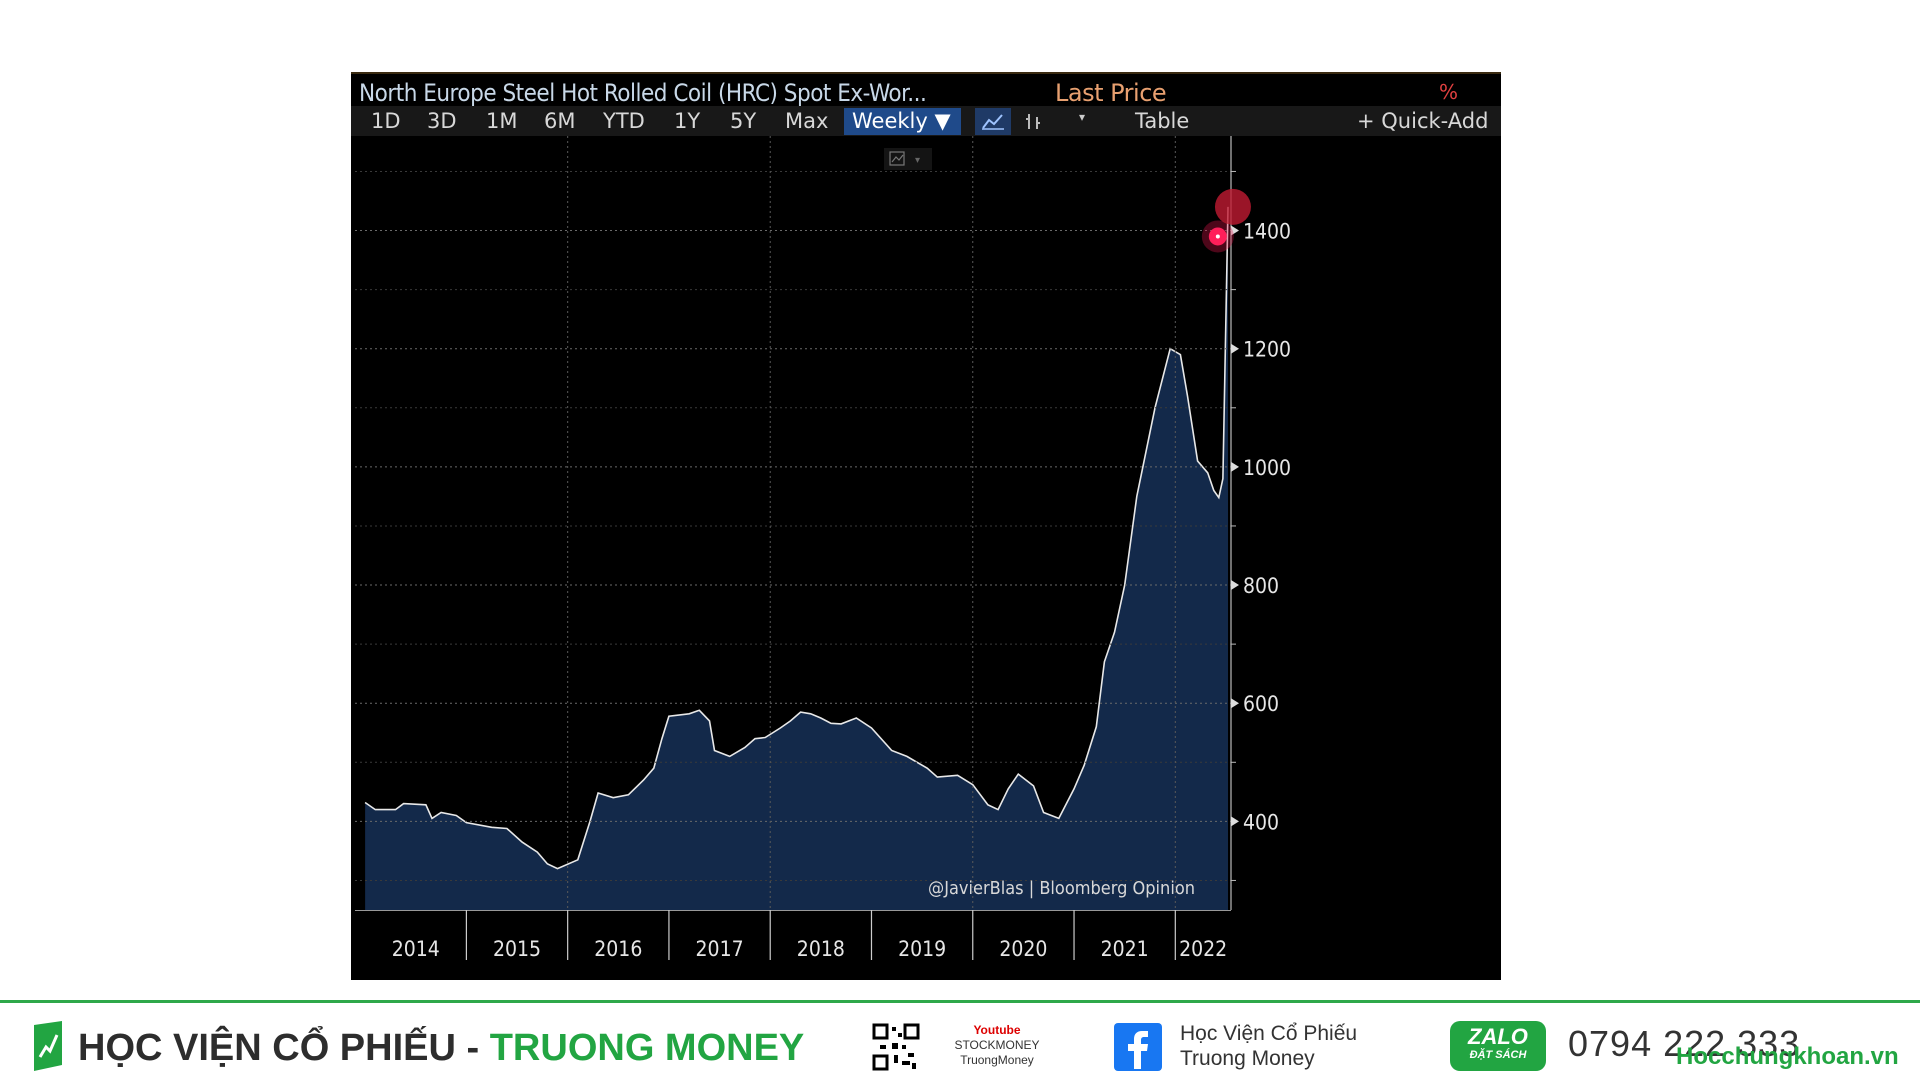 The width and height of the screenshot is (1920, 1083). I want to click on line-chart-icon, so click(993, 121).